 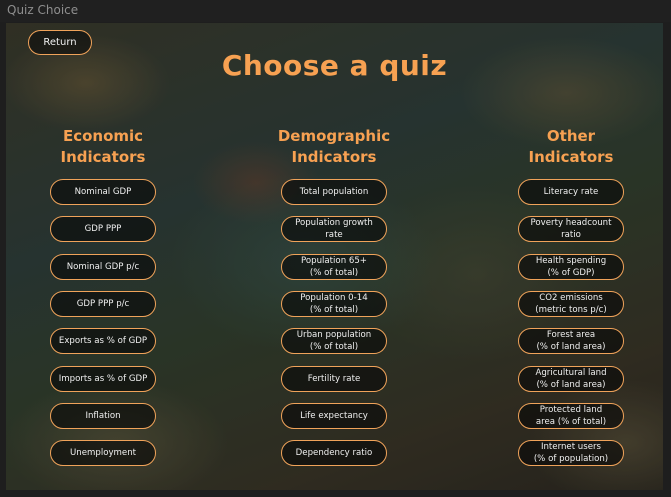 I want to click on page-title: Choose a quiz, so click(x=334, y=65).